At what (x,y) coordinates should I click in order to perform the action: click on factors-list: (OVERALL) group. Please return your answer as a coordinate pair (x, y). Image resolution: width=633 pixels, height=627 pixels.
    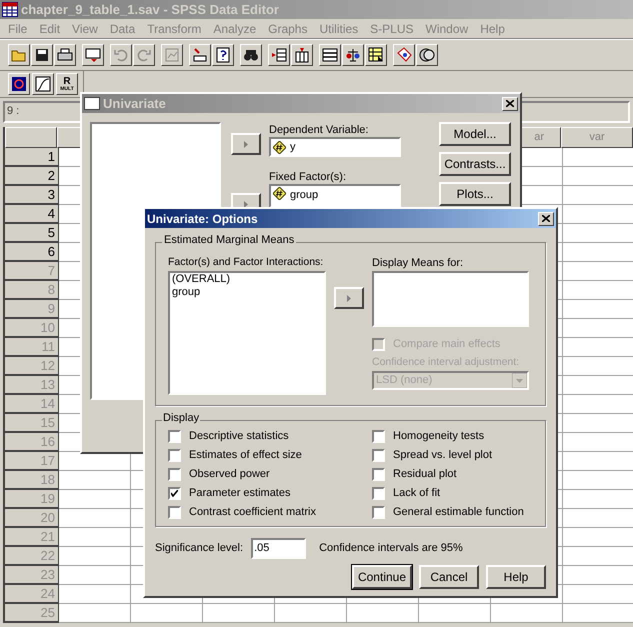
    Looking at the image, I should click on (247, 333).